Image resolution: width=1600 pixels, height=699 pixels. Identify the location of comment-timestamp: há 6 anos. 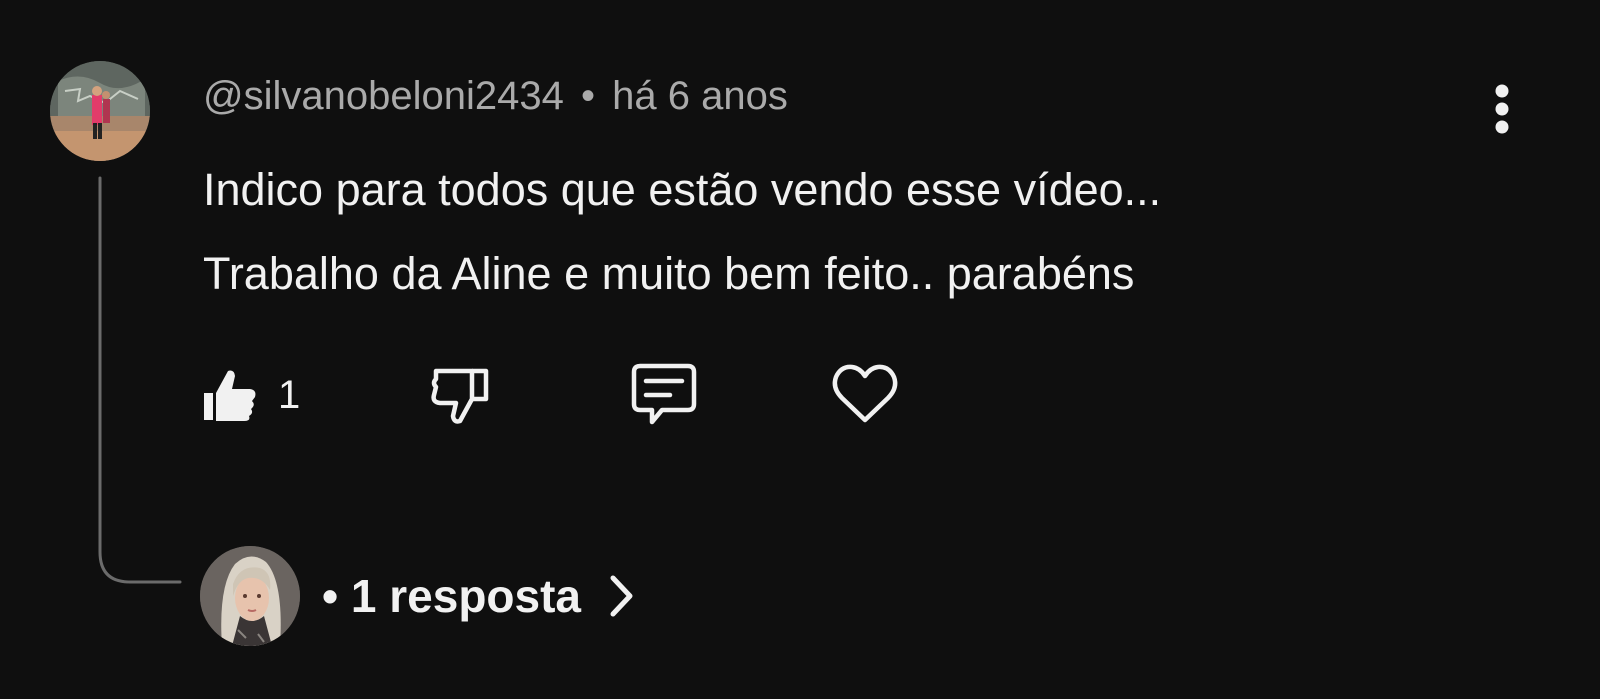
(700, 96).